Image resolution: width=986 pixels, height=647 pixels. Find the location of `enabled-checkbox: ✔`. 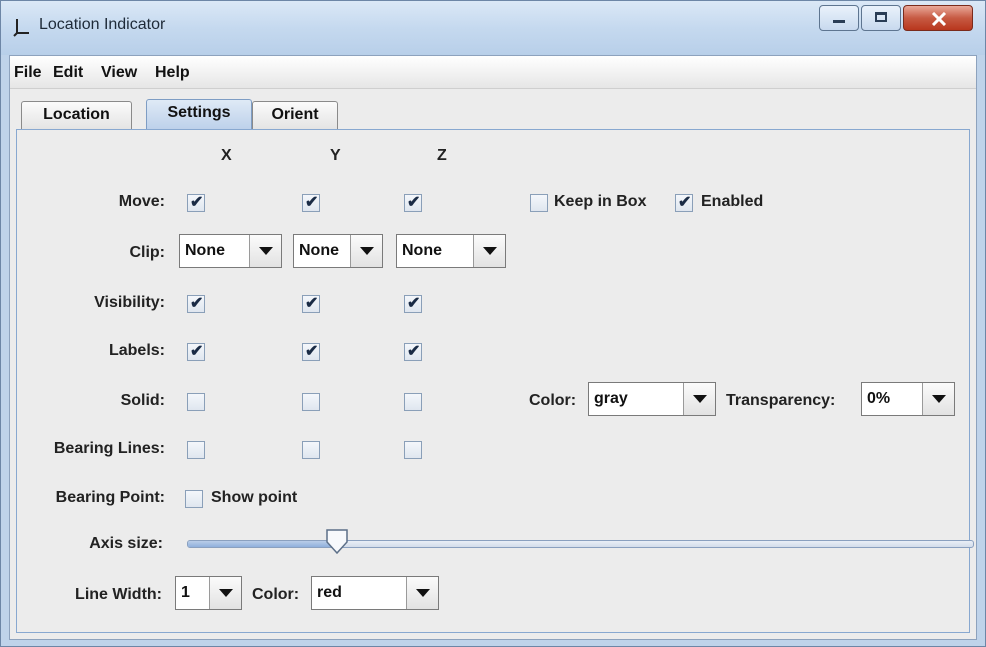

enabled-checkbox: ✔ is located at coordinates (684, 203).